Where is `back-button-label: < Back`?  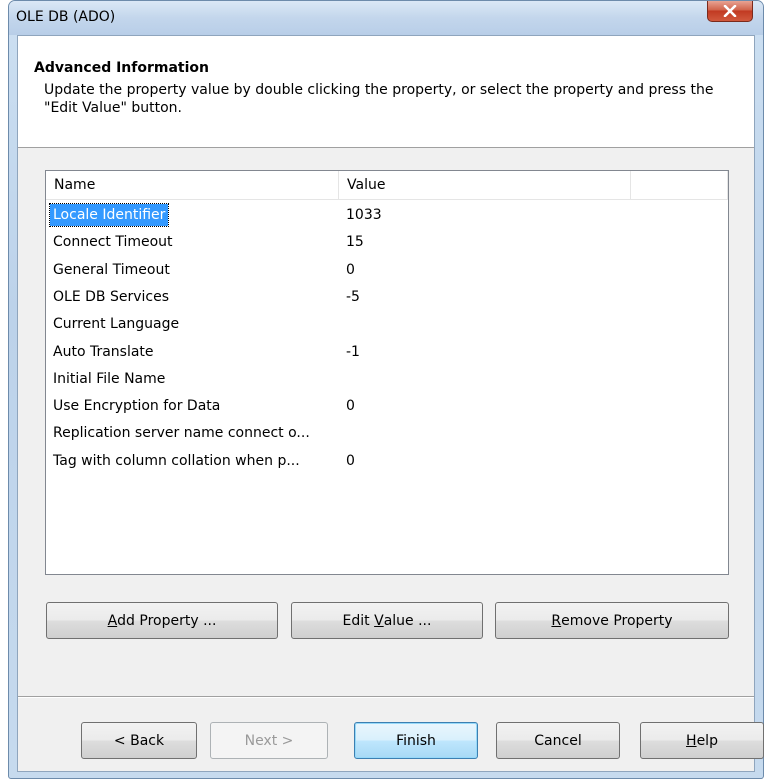 back-button-label: < Back is located at coordinates (139, 740).